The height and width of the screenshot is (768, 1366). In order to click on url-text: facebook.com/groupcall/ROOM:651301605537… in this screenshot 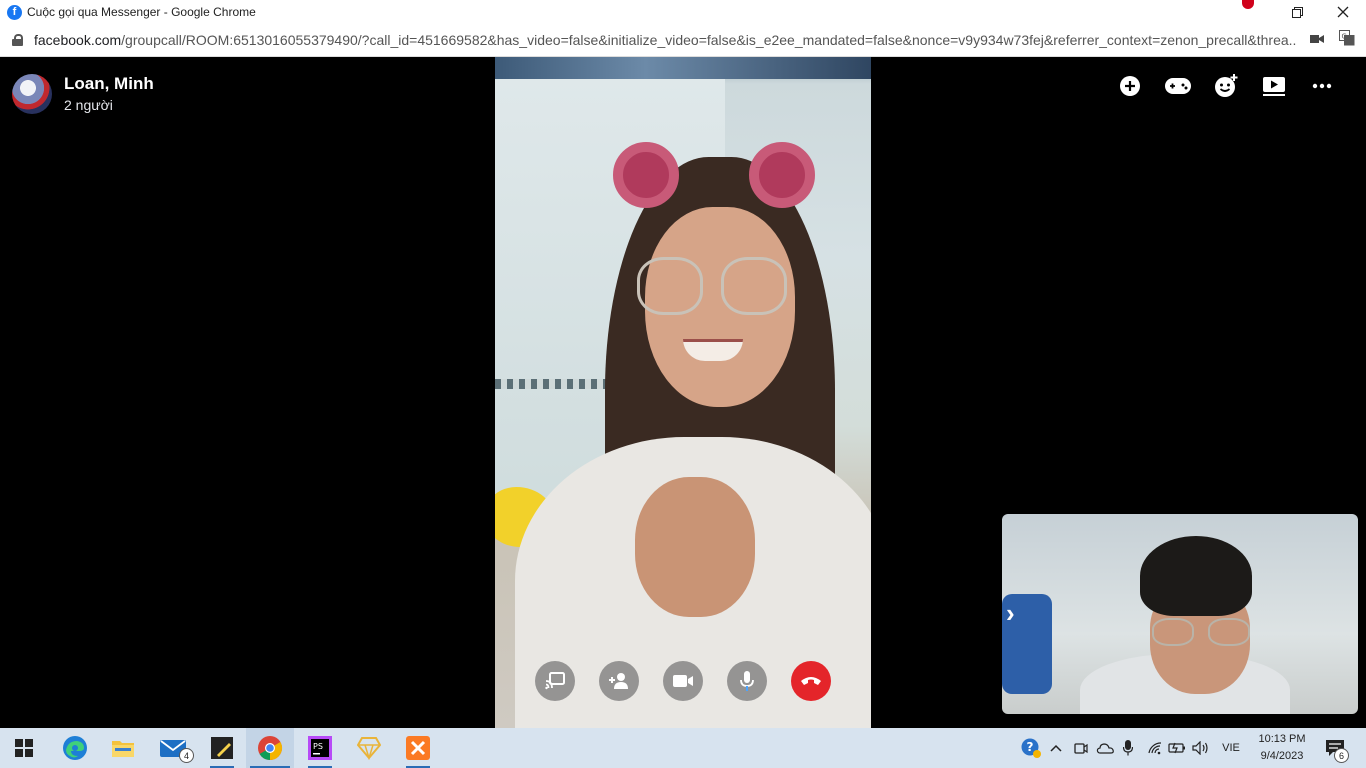, I will do `click(665, 40)`.